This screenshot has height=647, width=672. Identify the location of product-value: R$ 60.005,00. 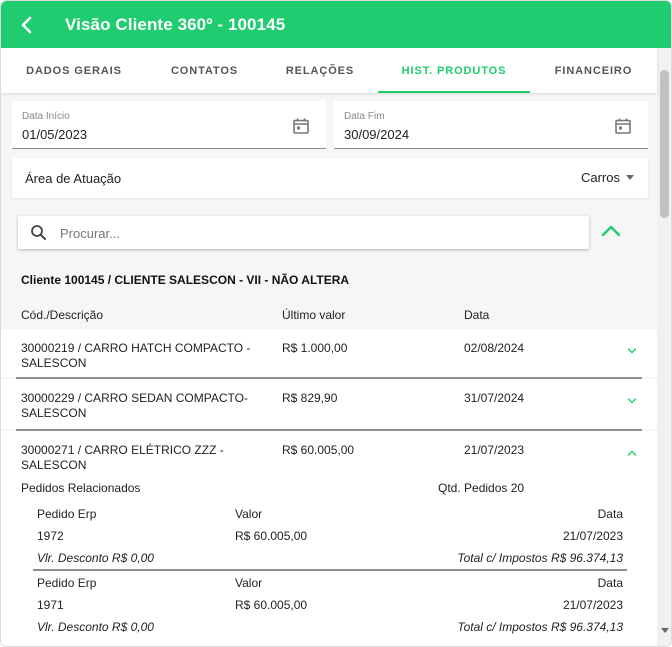
(318, 450).